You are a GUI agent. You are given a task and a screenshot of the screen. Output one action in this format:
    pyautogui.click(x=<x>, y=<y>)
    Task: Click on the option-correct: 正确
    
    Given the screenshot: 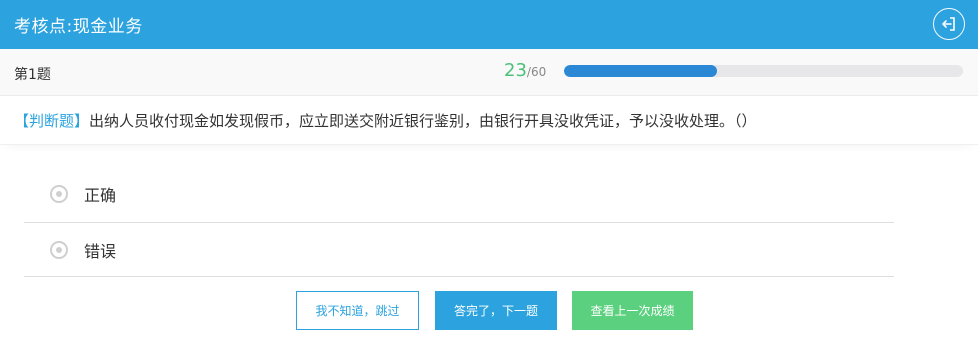 What is the action you would take?
    pyautogui.click(x=459, y=194)
    